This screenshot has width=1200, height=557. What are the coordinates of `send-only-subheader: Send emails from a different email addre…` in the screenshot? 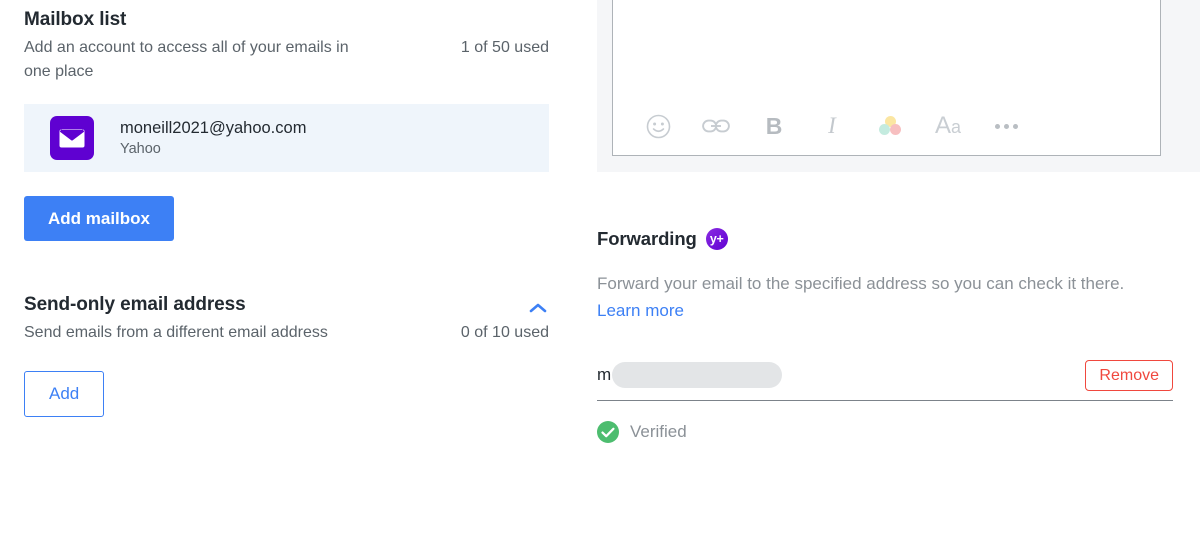 It's located at (286, 333).